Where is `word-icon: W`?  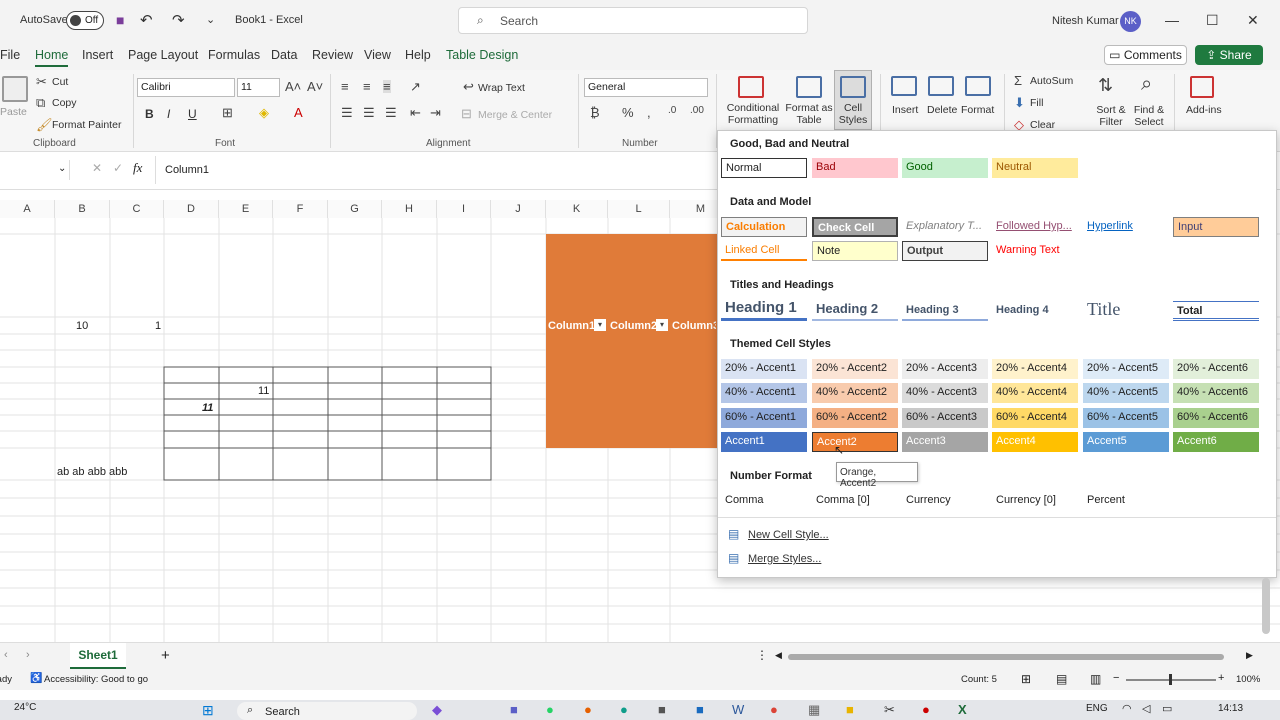 word-icon: W is located at coordinates (738, 709).